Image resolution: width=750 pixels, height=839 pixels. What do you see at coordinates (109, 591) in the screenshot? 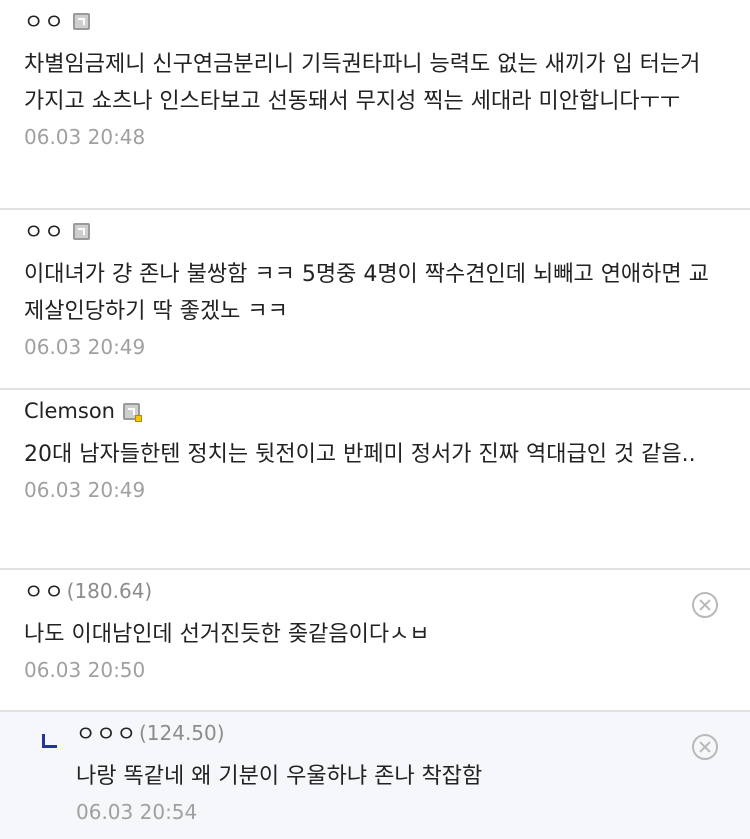
I see `comment-ip: (180.64)` at bounding box center [109, 591].